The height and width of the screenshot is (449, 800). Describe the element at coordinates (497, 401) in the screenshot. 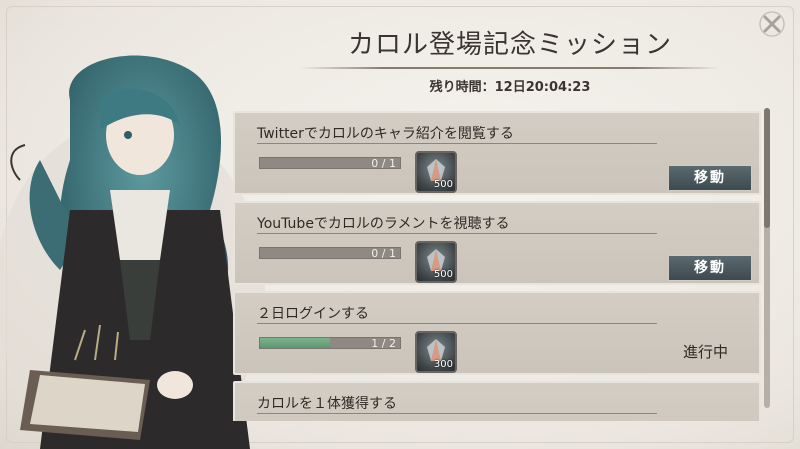

I see `mission-card: カロルを１体獲得する` at that location.